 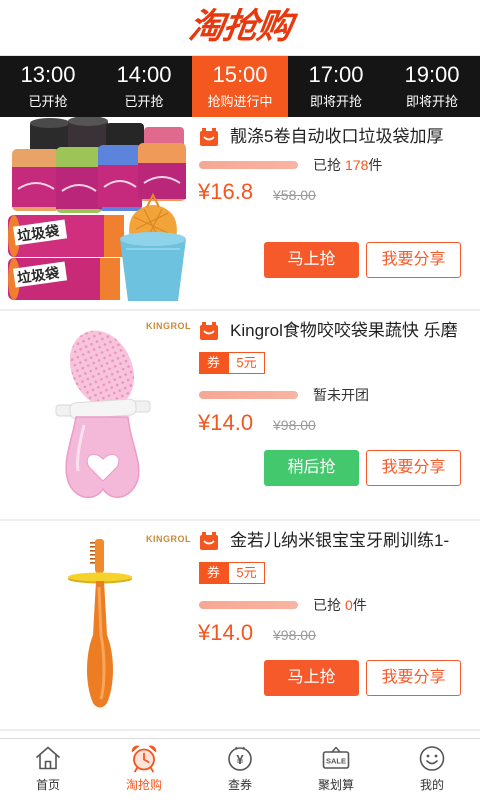 I want to click on baby-food-feeder-image, so click(x=110, y=414).